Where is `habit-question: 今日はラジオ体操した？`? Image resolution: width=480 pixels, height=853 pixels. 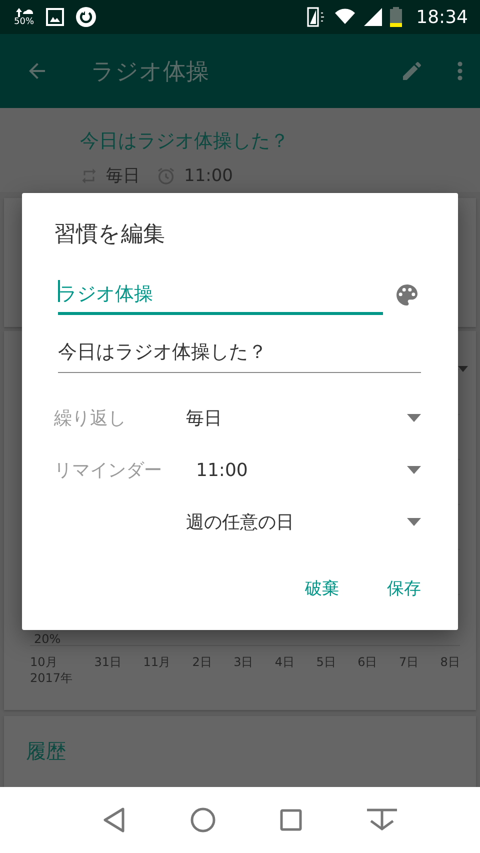
habit-question: 今日はラジオ体操した？ is located at coordinates (185, 141).